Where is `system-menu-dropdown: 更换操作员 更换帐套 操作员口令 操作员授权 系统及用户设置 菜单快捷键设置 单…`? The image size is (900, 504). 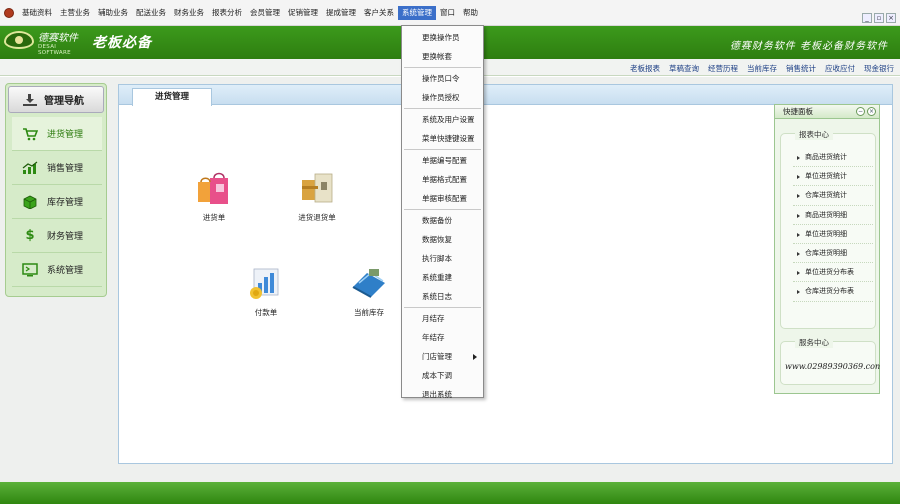 system-menu-dropdown: 更换操作员 更换帐套 操作员口令 操作员授权 系统及用户设置 菜单快捷键设置 单… is located at coordinates (442, 212).